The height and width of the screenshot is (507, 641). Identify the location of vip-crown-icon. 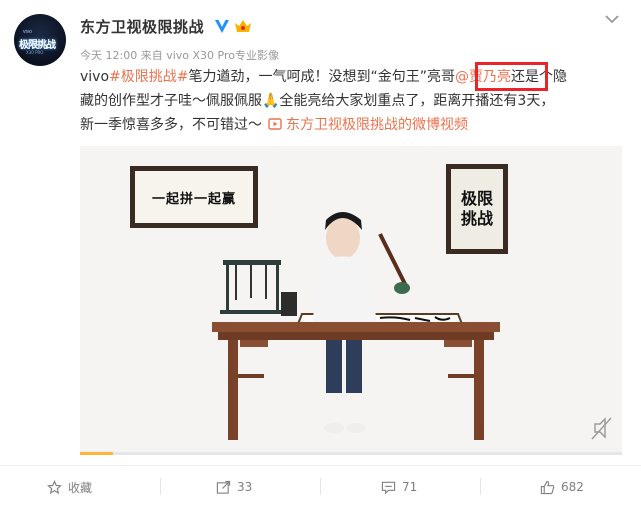
(243, 26).